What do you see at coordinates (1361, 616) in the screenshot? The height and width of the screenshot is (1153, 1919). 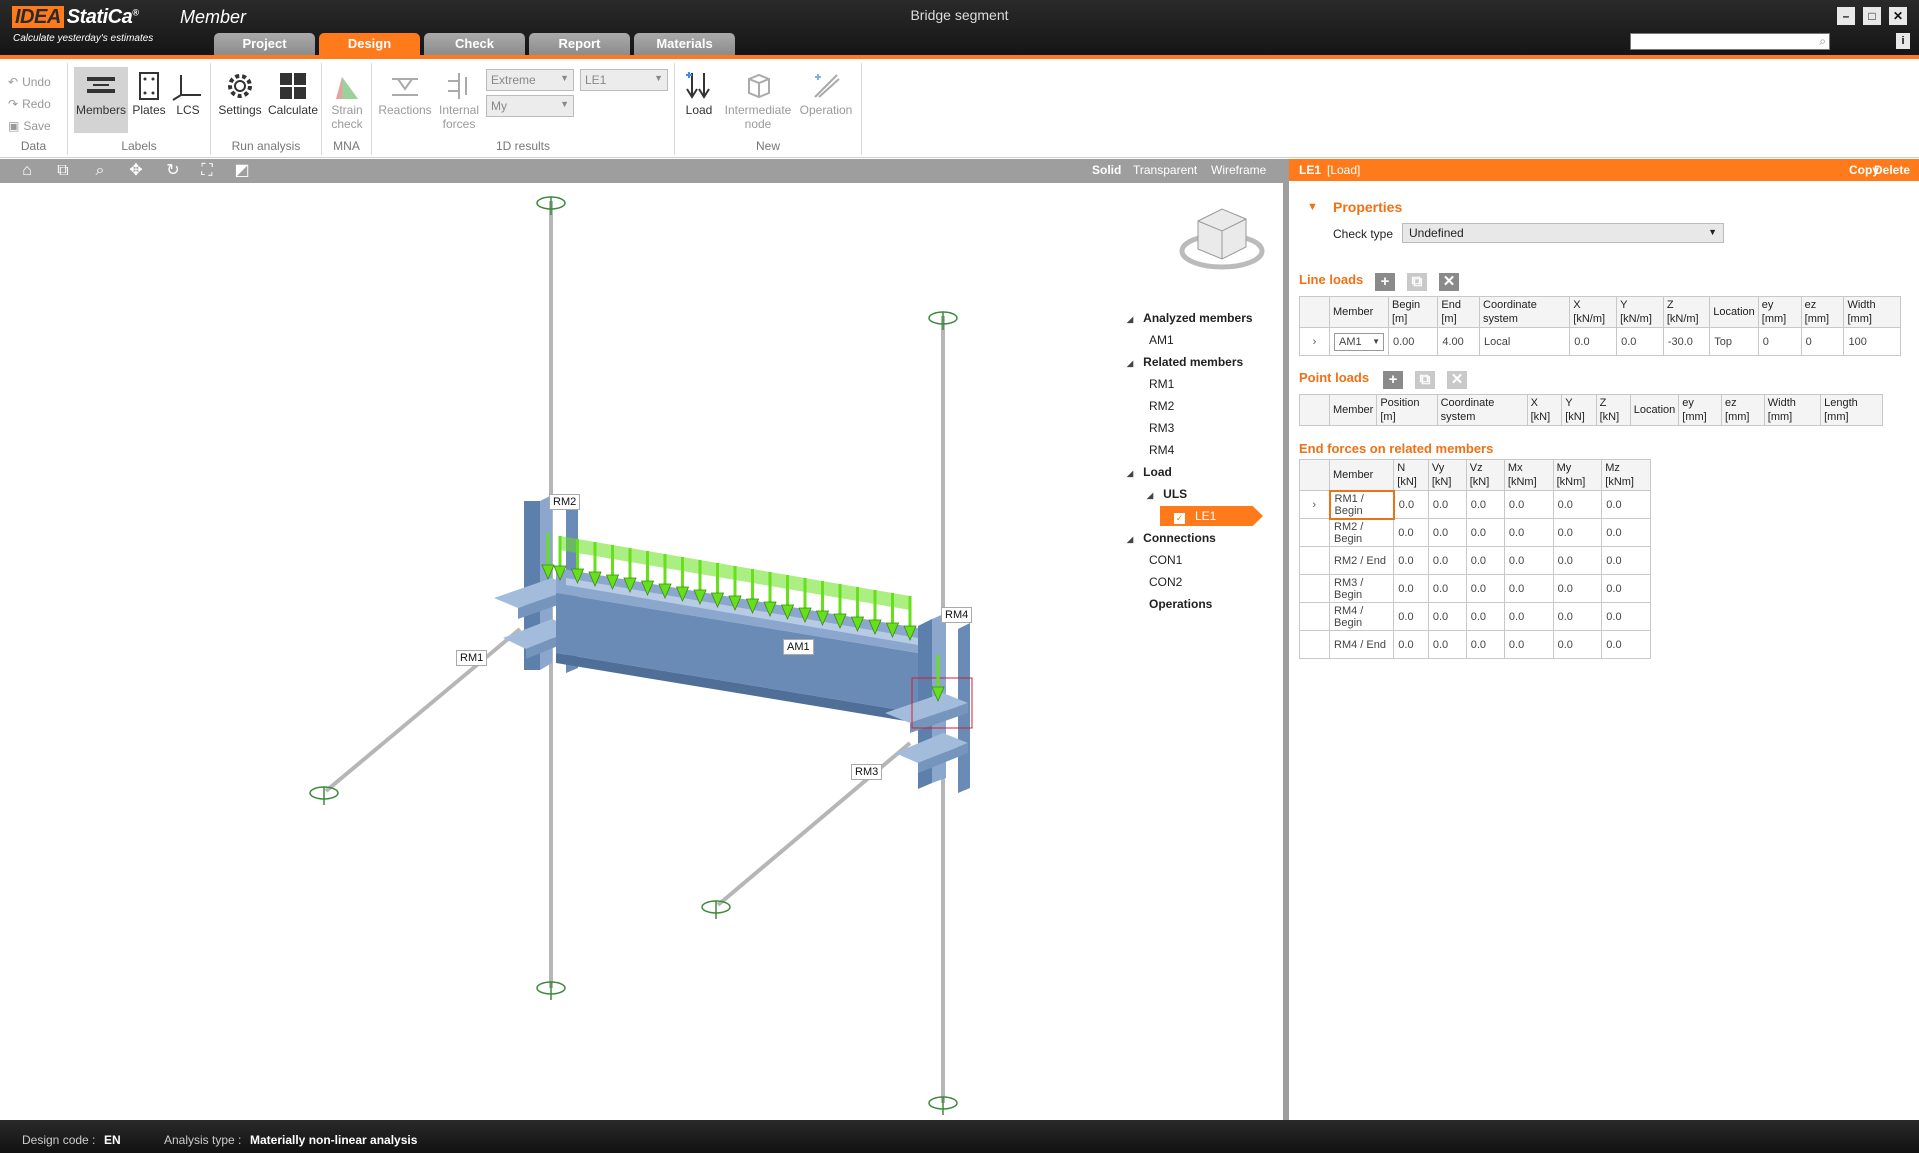 I see `end-force-member: RM4 / Begin` at bounding box center [1361, 616].